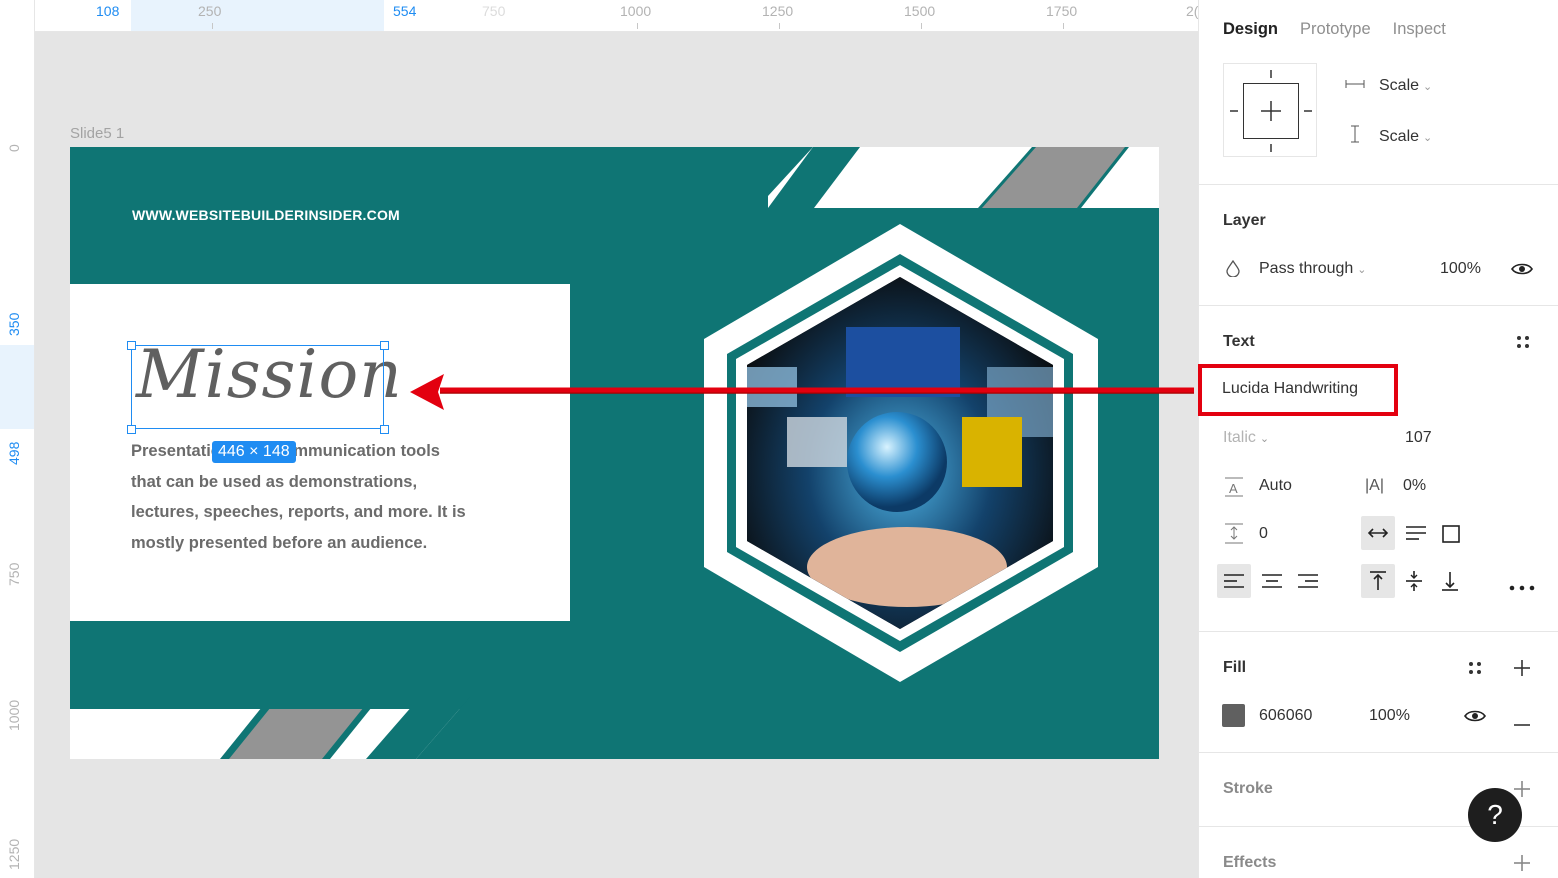  What do you see at coordinates (1414, 486) in the screenshot?
I see `letter-spacing-input: 0%` at bounding box center [1414, 486].